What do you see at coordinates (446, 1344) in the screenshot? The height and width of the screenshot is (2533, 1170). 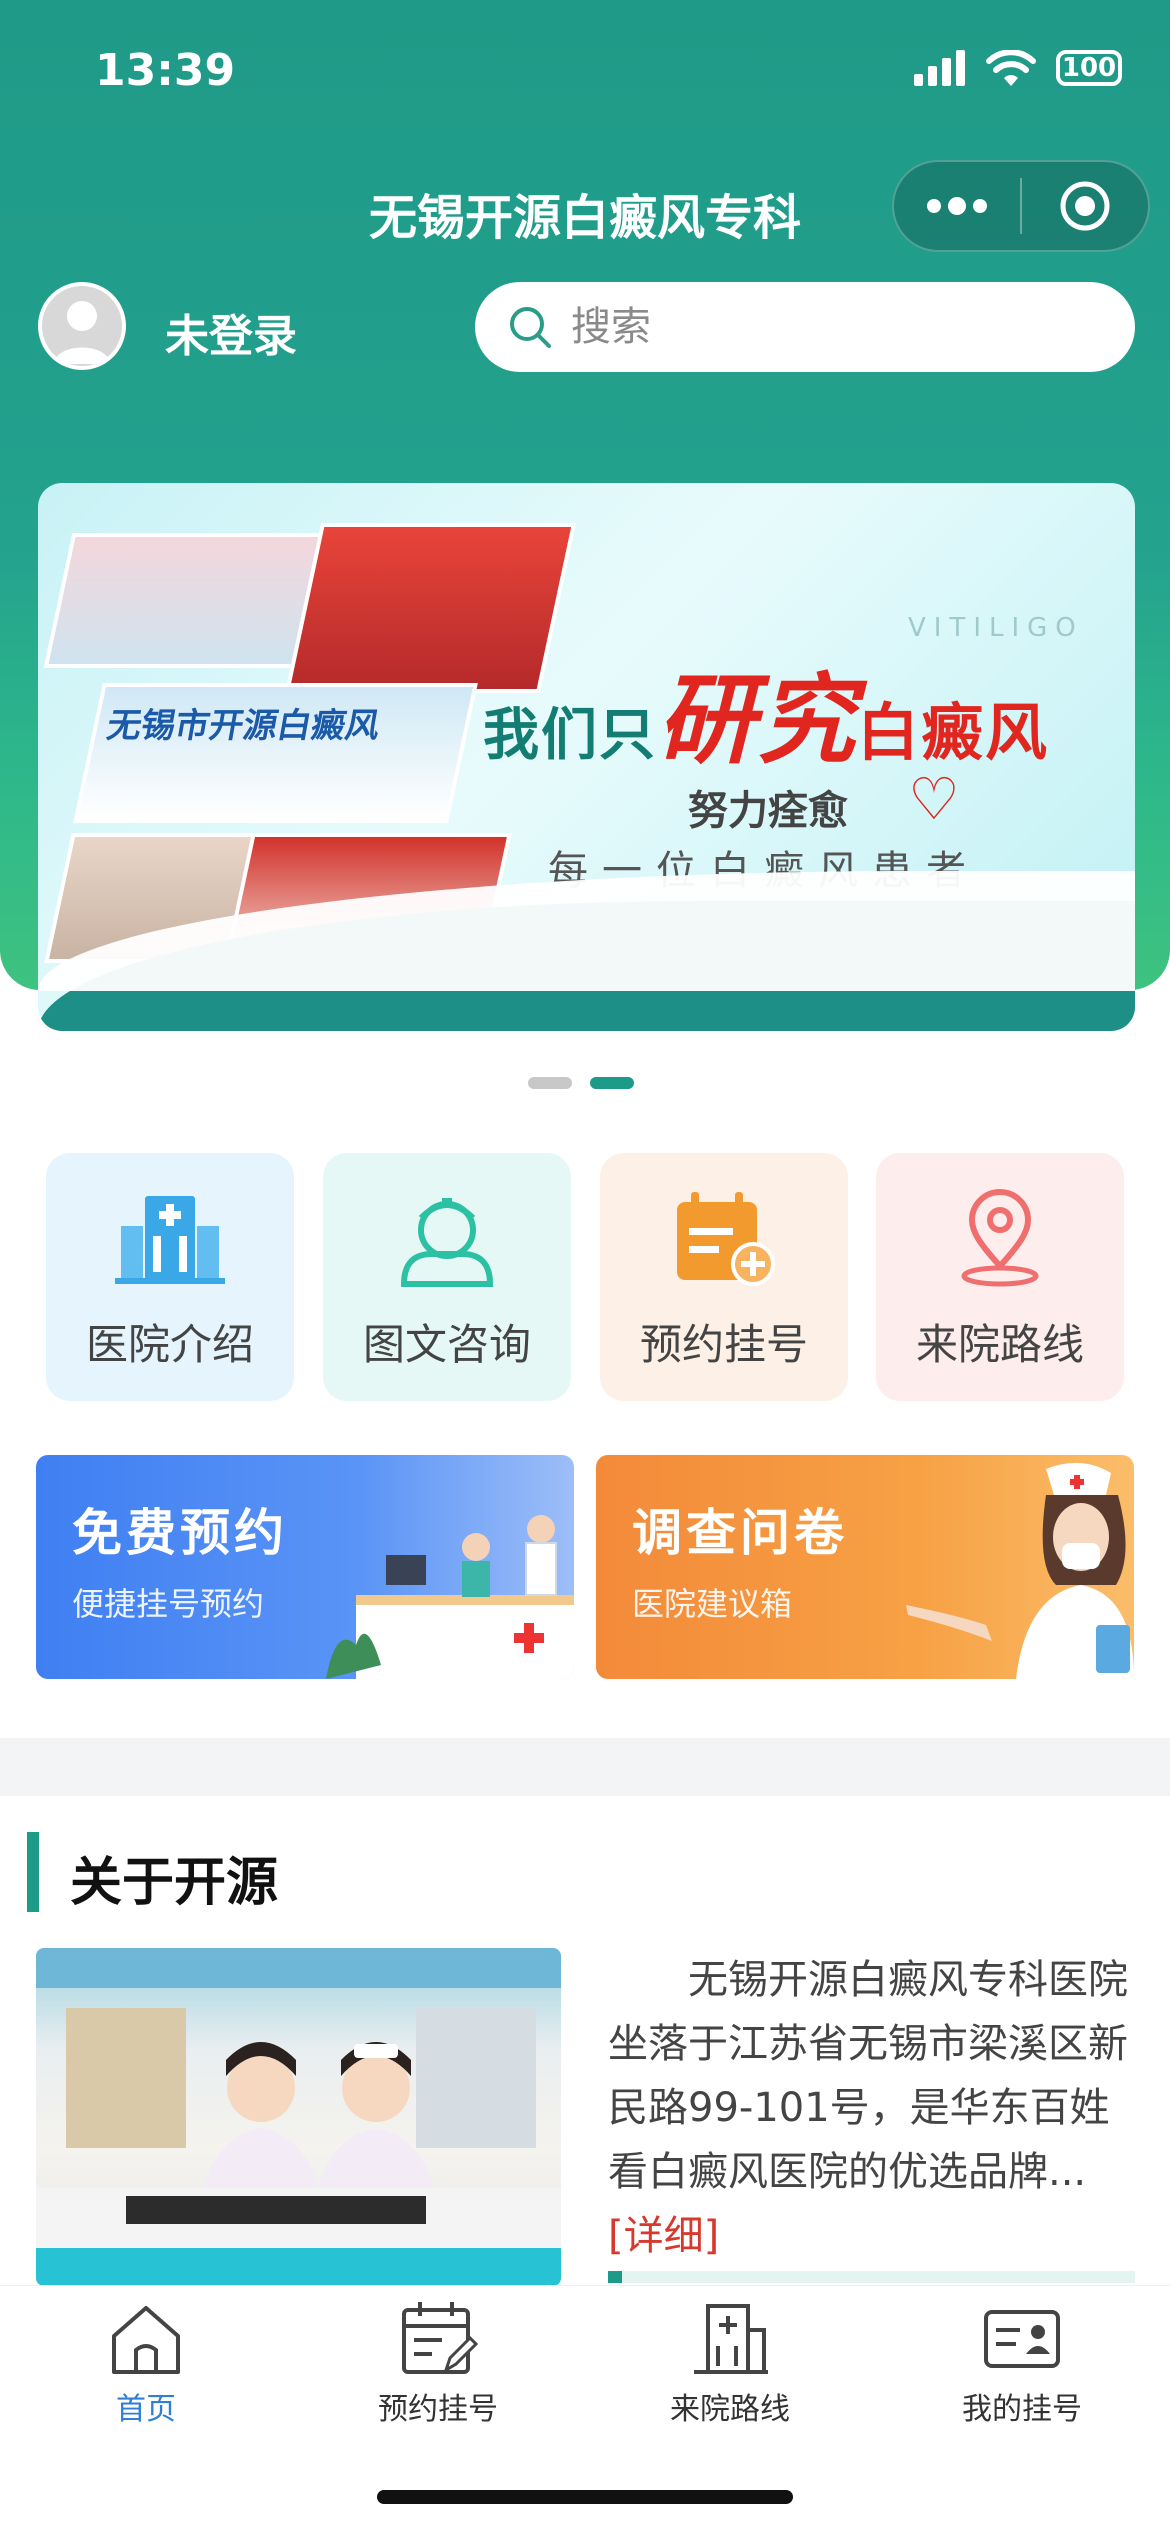 I see `quick-nav-label: 图文咨询` at bounding box center [446, 1344].